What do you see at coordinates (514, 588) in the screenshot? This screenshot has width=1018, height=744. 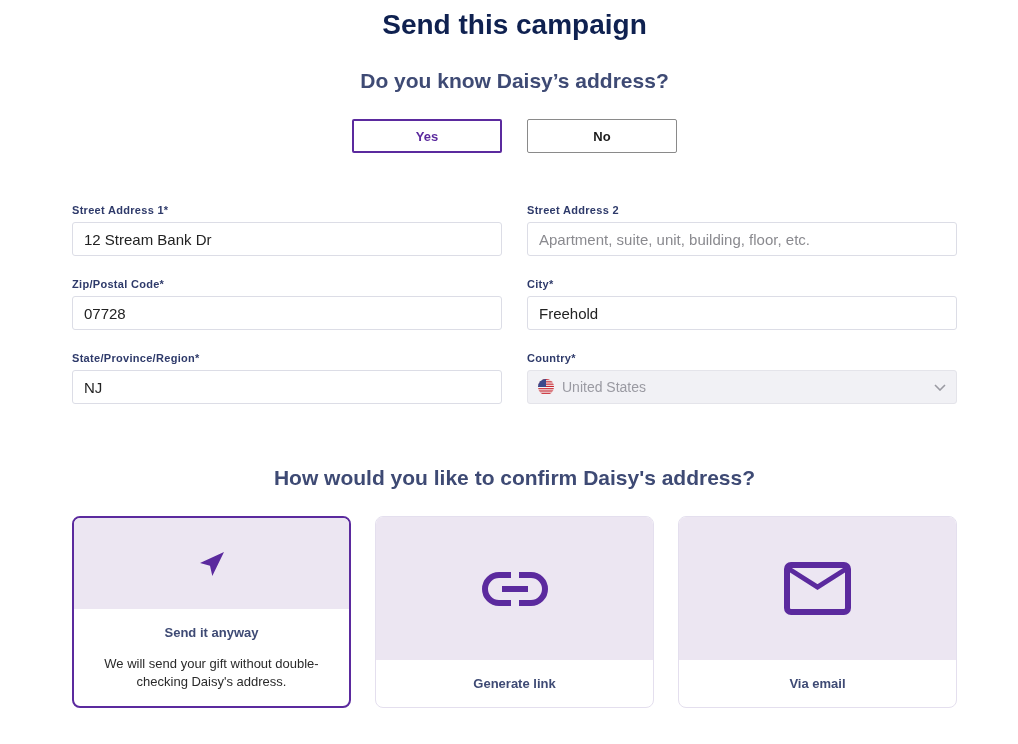 I see `link-icon` at bounding box center [514, 588].